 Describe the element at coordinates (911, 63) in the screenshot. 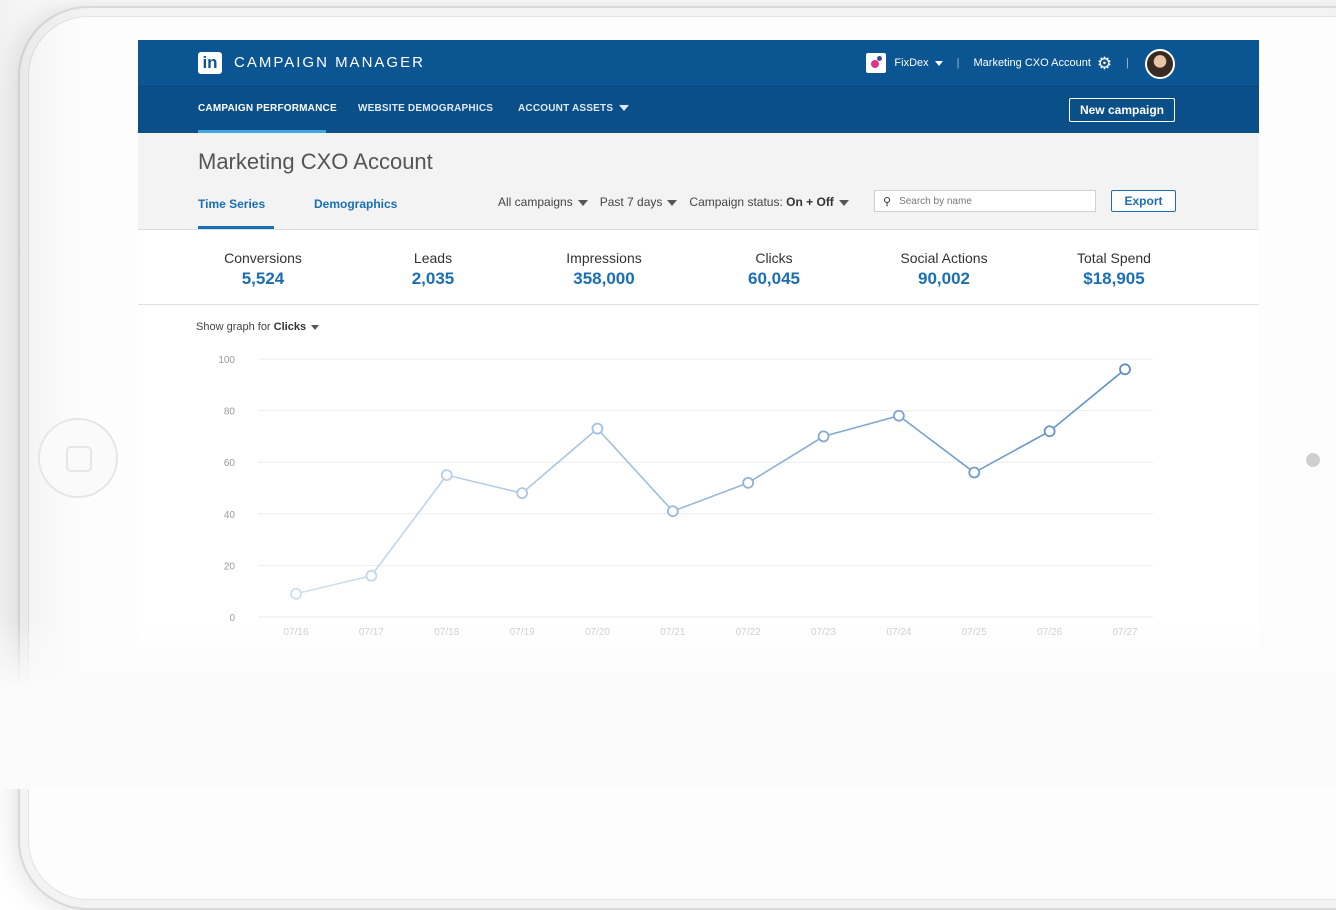

I see `org-name: FixDex` at that location.